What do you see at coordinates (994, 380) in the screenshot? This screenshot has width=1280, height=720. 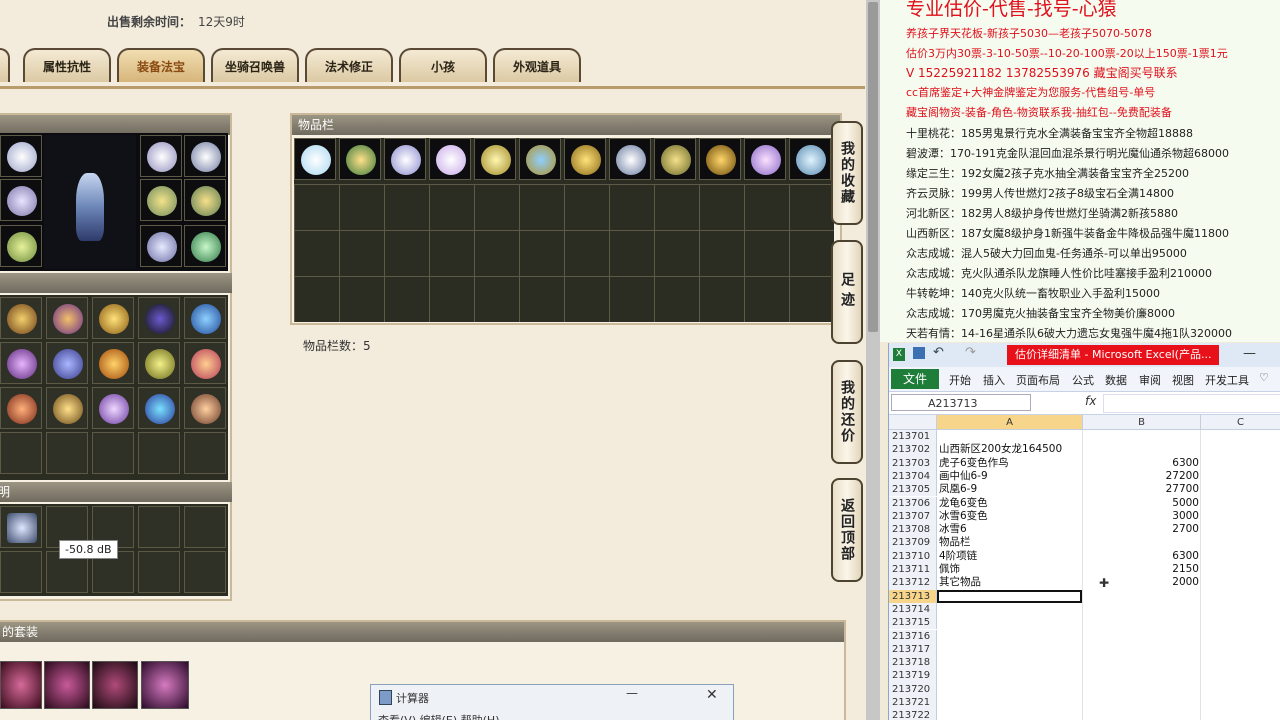 I see `ribbon-tab-insert: 插入` at bounding box center [994, 380].